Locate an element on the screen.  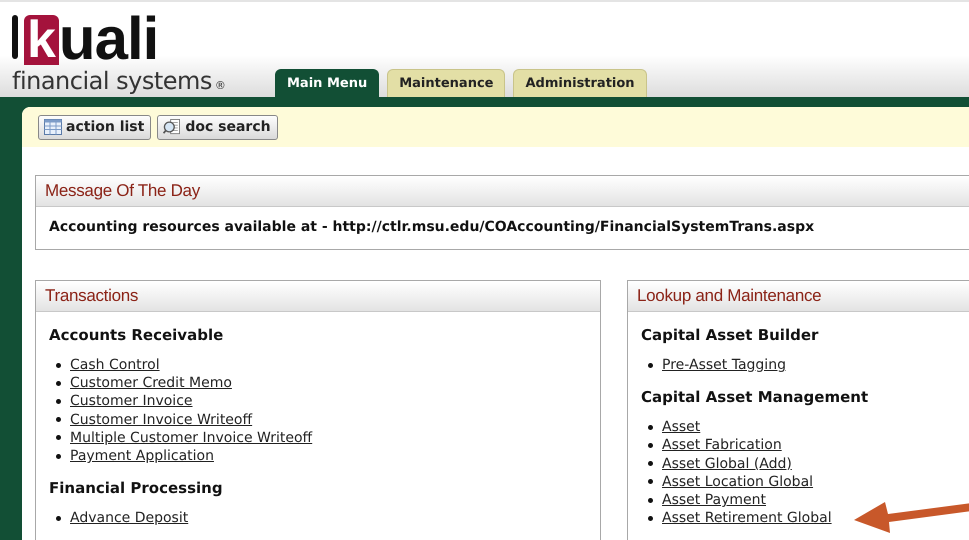
menu-link: Cash Control is located at coordinates (115, 365).